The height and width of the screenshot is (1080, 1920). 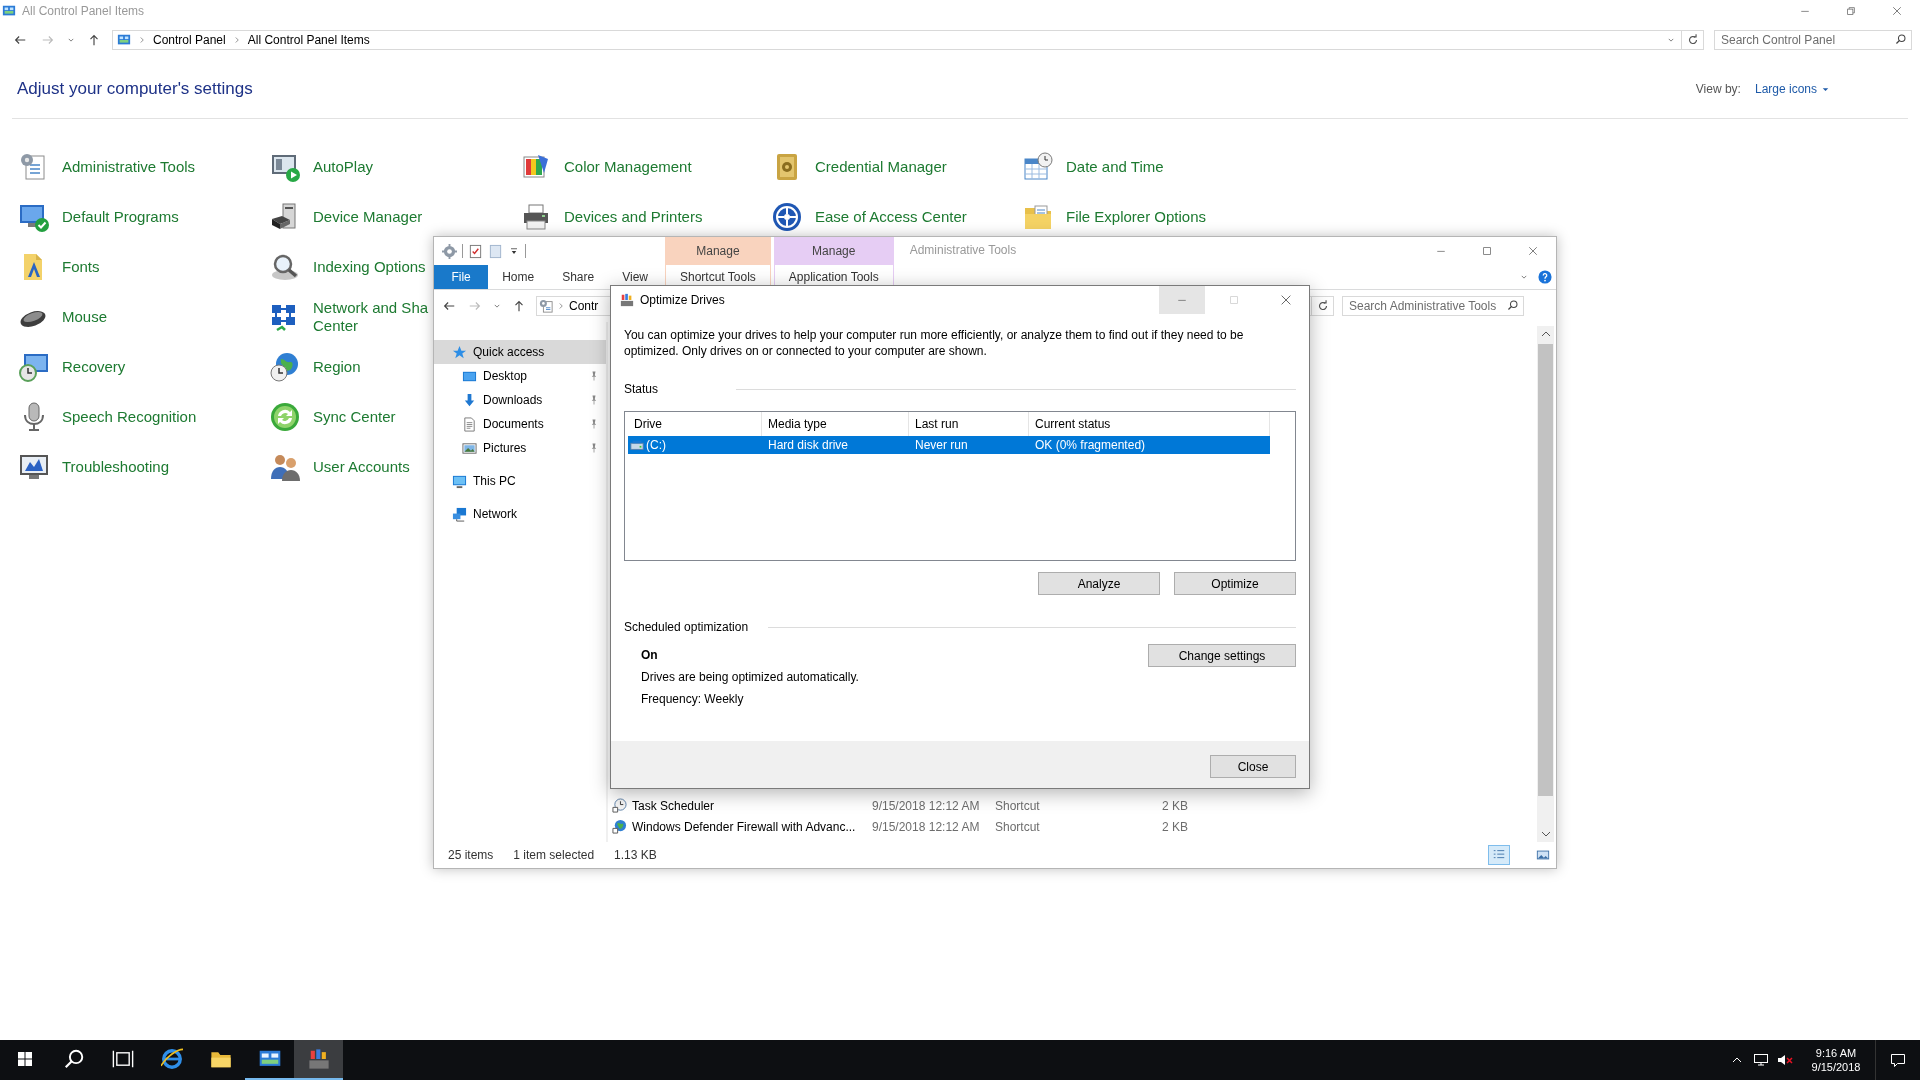 What do you see at coordinates (1099, 583) in the screenshot?
I see `action-button: Analyze` at bounding box center [1099, 583].